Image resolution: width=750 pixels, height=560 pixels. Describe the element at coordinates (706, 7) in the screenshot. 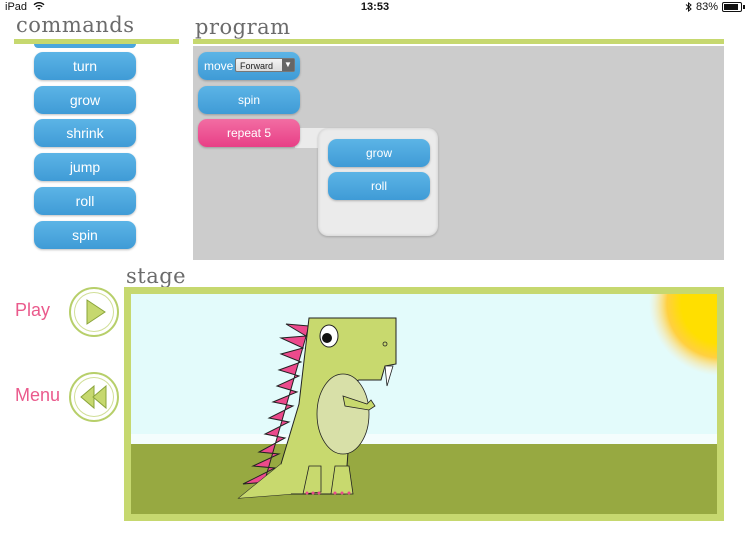

I see `battery-percent: 83%` at that location.